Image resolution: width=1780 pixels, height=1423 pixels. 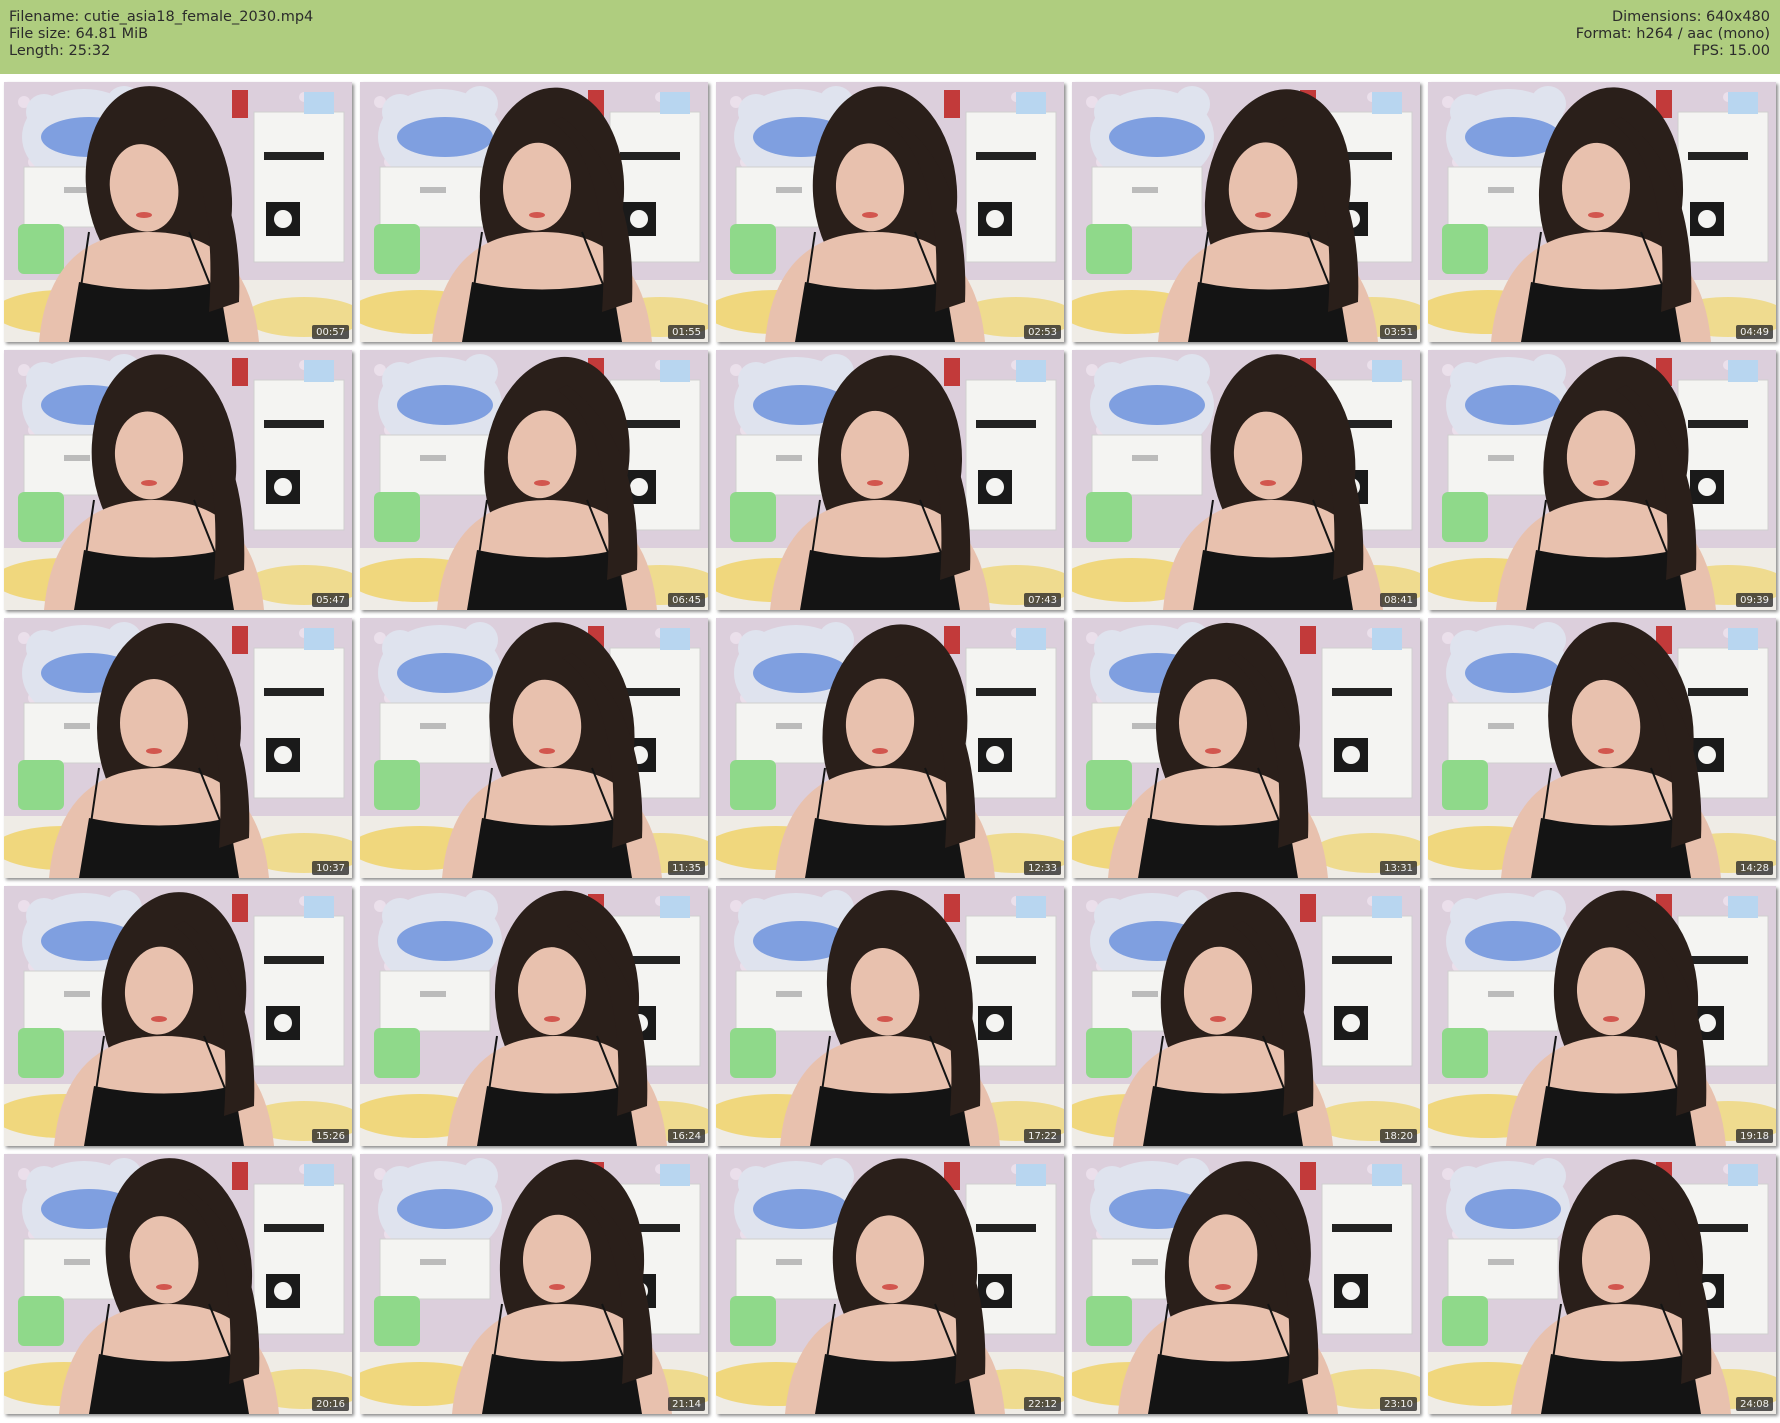 I want to click on video-thumbnail: 03:51, so click(x=1246, y=212).